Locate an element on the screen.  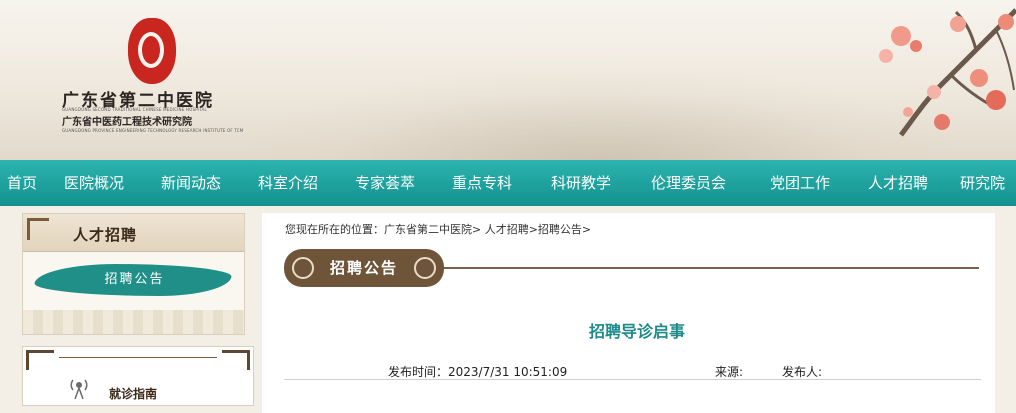
section-divider is located at coordinates (711, 268).